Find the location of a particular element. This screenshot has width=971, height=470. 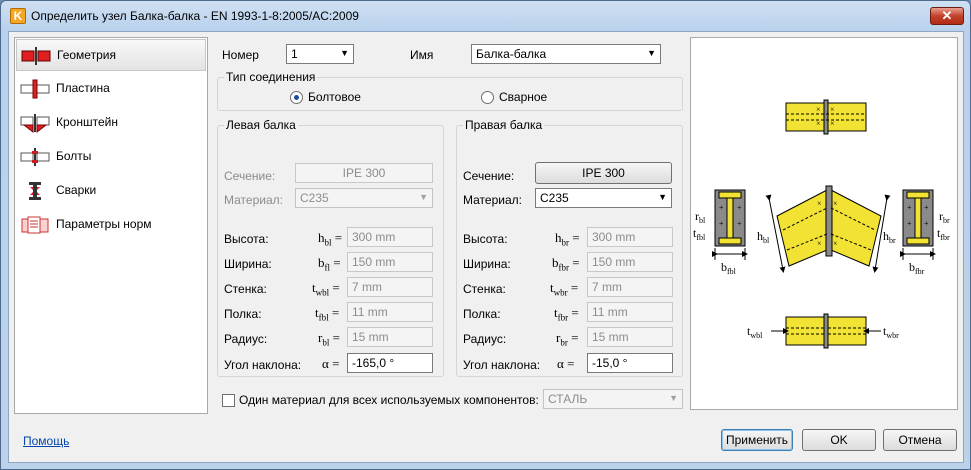

number-value: 1 is located at coordinates (294, 54).